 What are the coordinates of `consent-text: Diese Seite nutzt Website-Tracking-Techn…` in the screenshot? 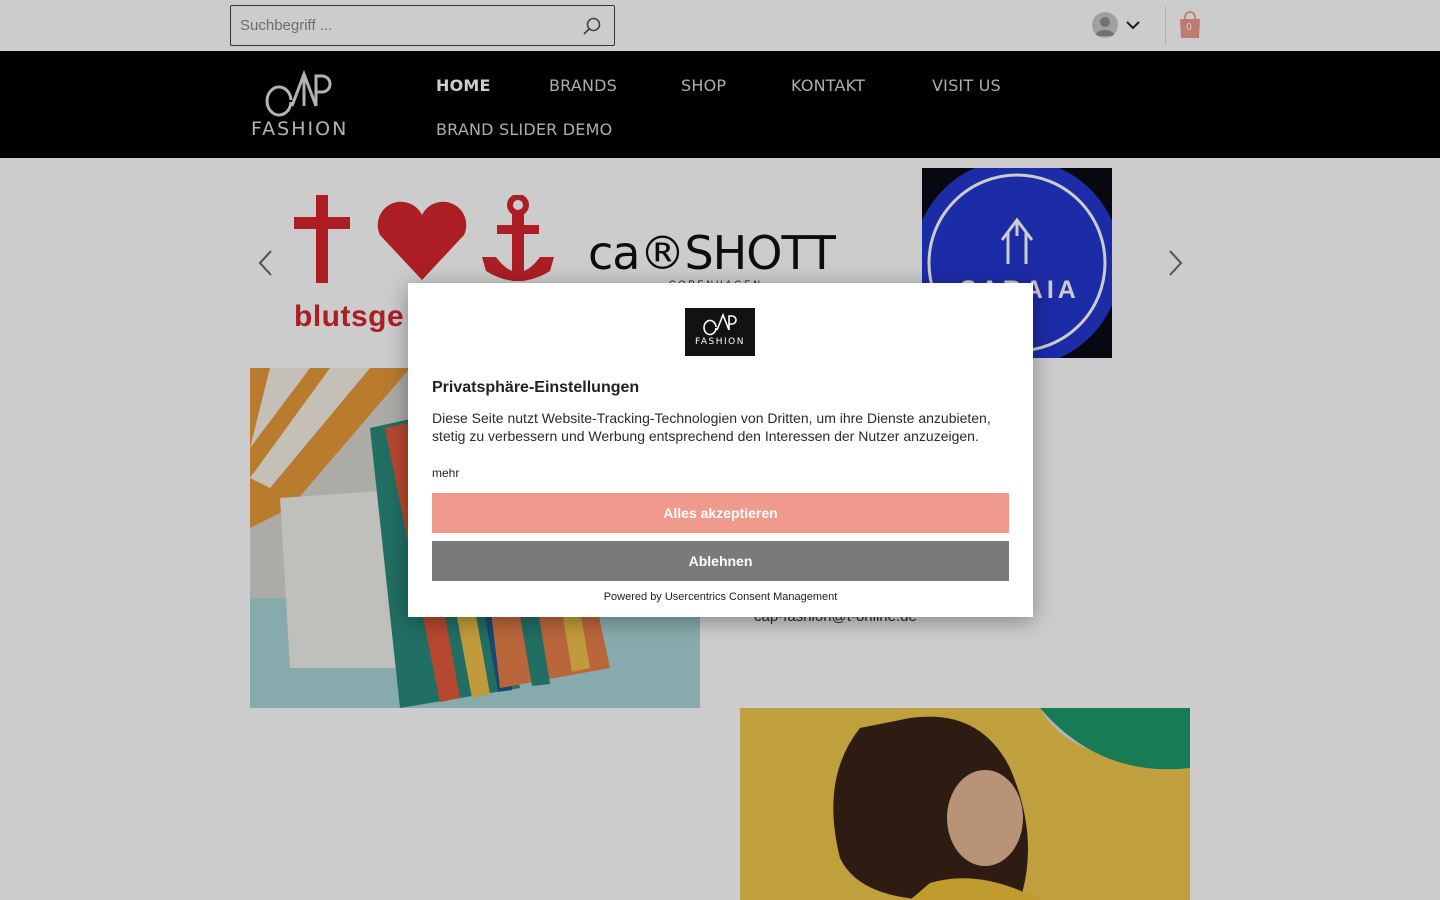 It's located at (711, 427).